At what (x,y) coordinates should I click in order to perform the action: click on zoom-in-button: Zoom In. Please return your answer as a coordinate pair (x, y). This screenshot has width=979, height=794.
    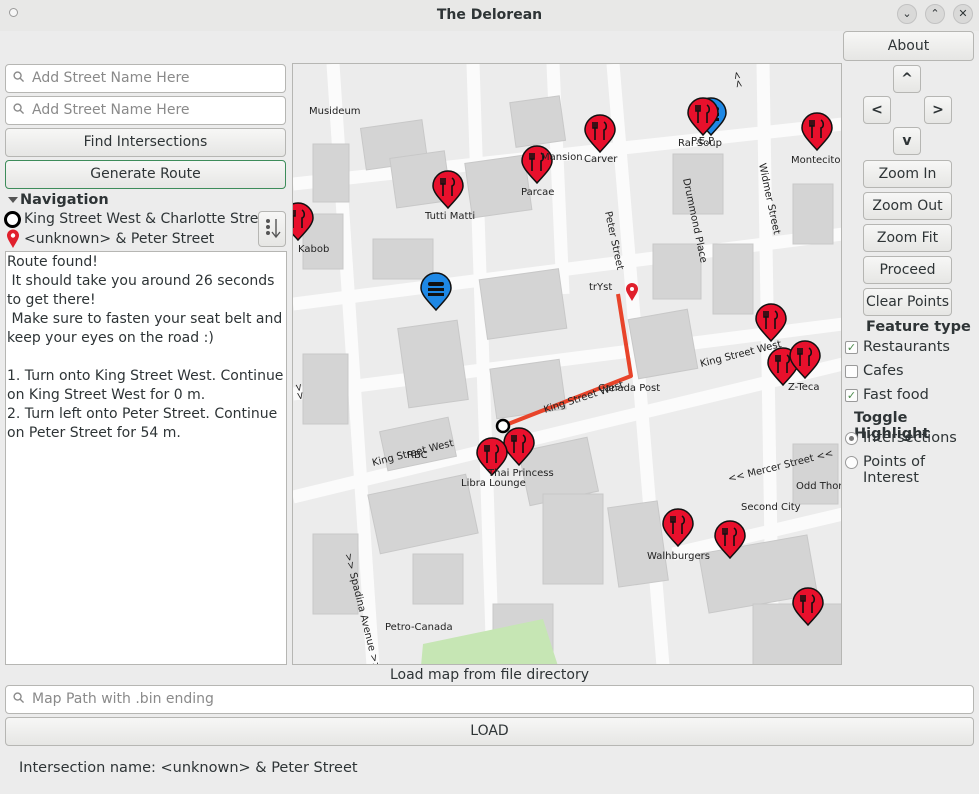
    Looking at the image, I should click on (907, 174).